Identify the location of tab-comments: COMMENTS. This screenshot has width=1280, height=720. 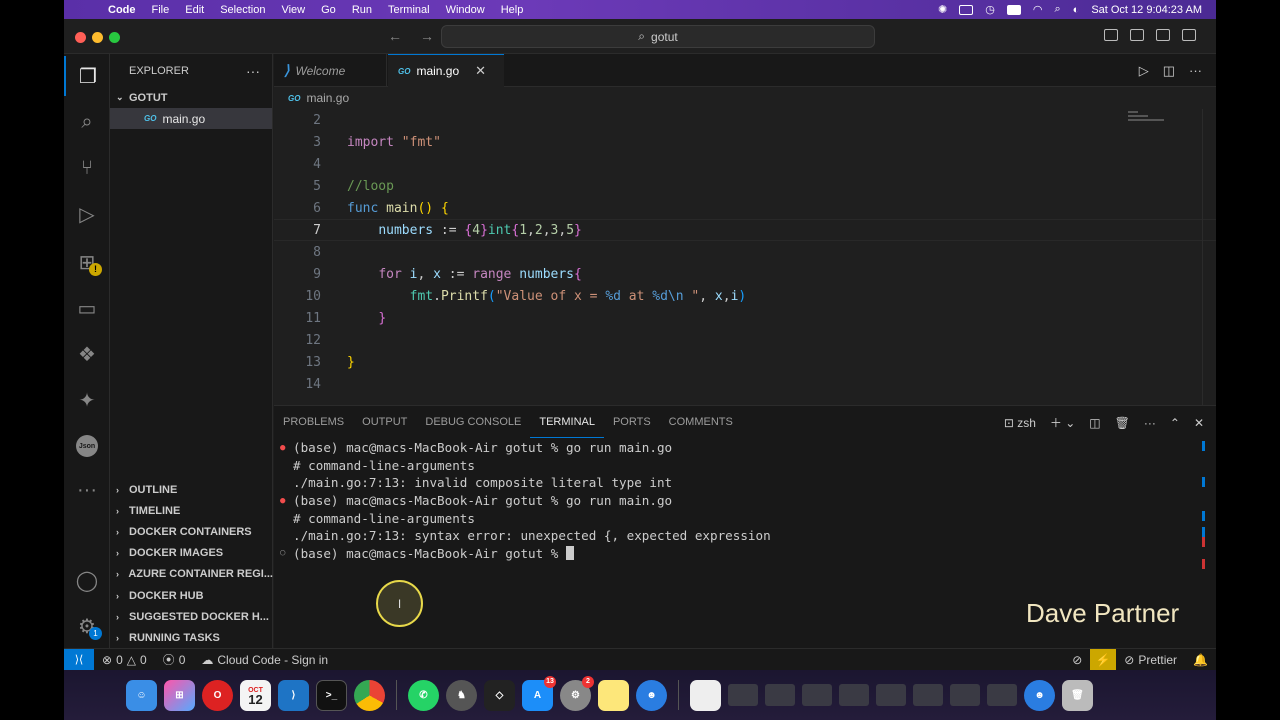
(701, 422).